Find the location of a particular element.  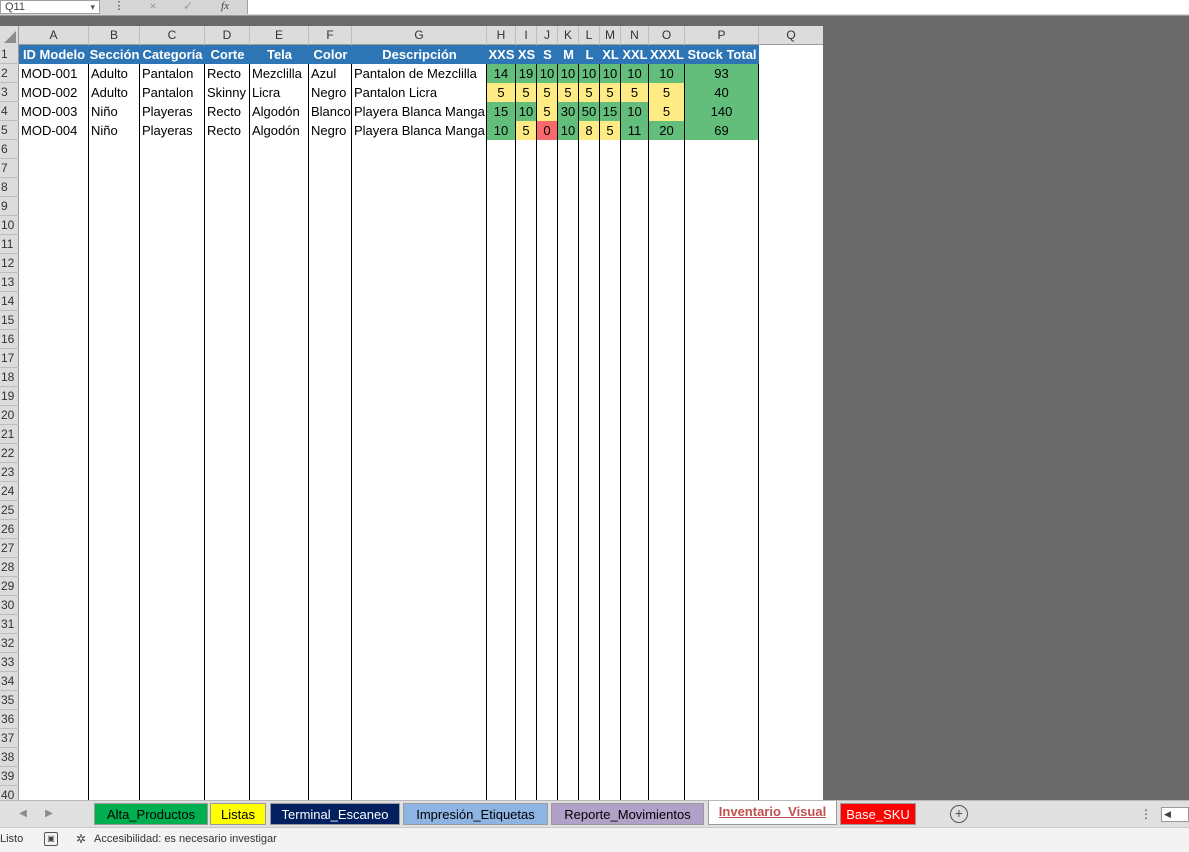

cell-id-modelo: MOD-002 is located at coordinates (53, 92).